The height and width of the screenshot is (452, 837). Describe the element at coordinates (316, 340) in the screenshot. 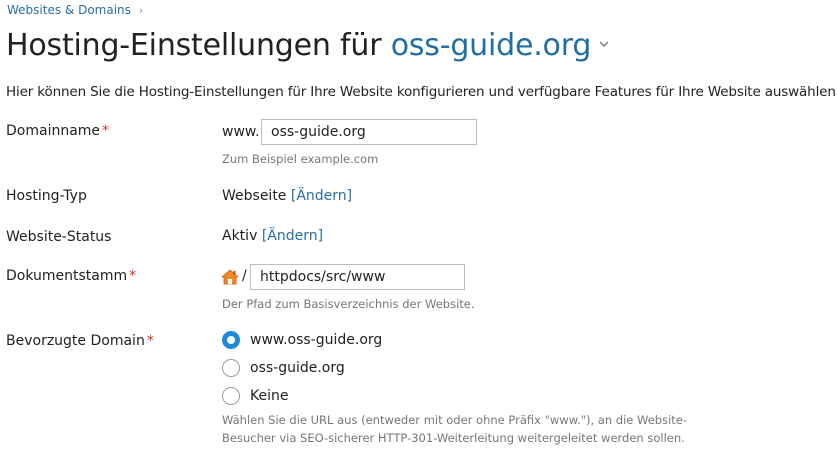

I see `radio-label: www.oss-guide.org` at that location.